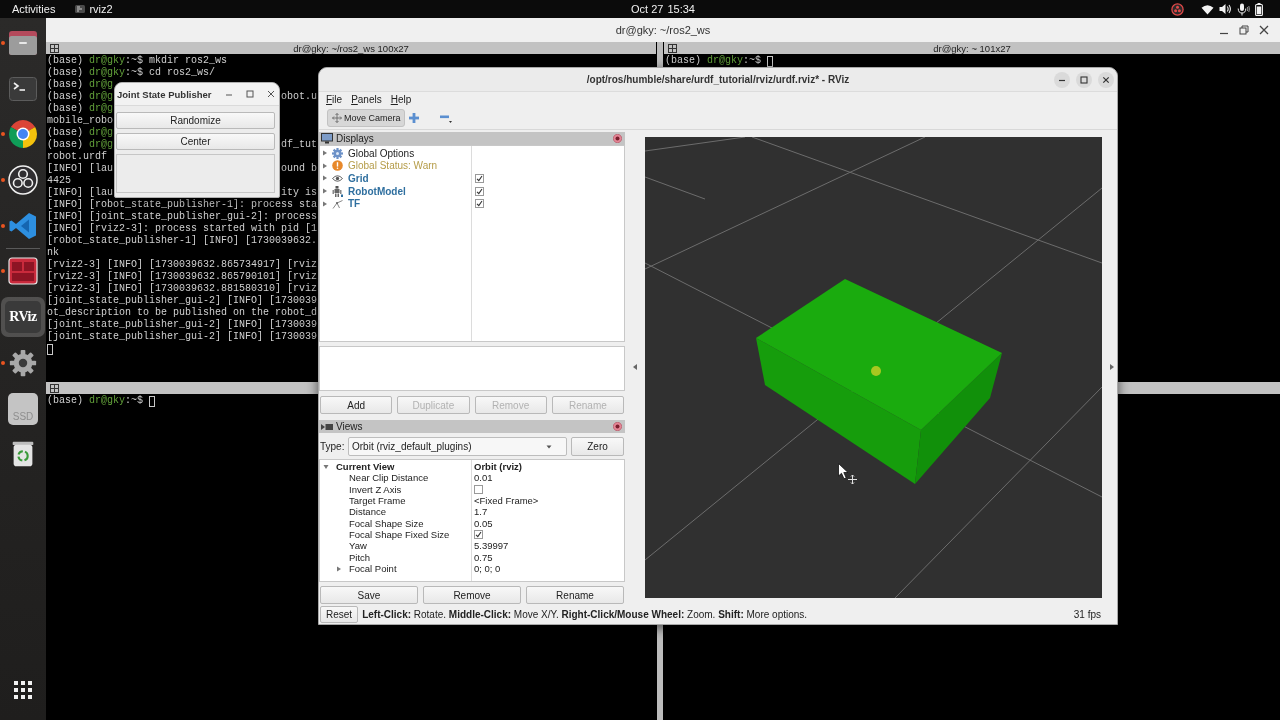  I want to click on record-indicator-icon, so click(1177, 9).